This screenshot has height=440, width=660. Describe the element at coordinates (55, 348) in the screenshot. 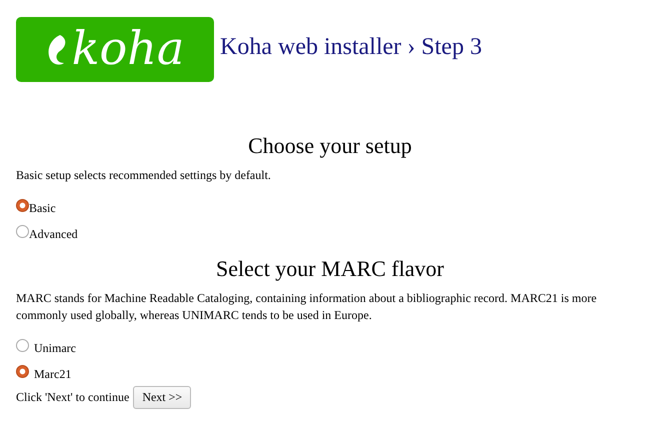

I see `option-label: Unimarc` at that location.